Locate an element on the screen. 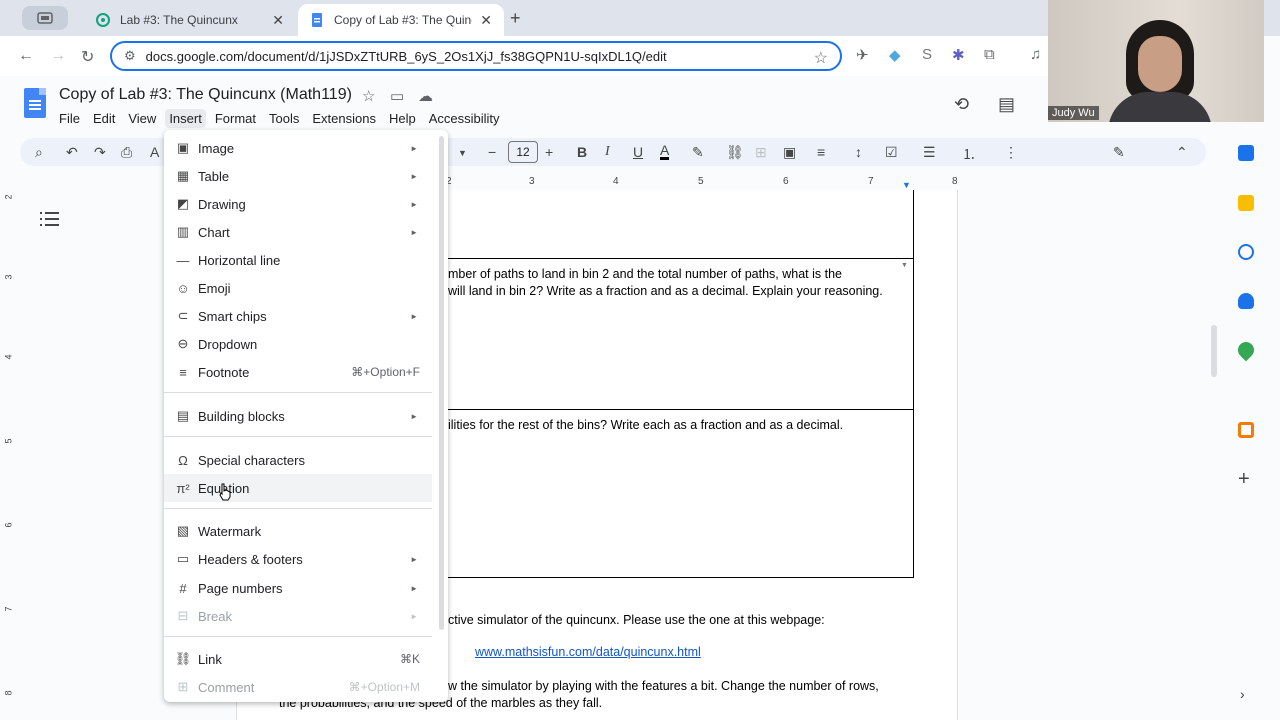 The image size is (1280, 720). numbered-list-icon: ⒈ is located at coordinates (969, 154).